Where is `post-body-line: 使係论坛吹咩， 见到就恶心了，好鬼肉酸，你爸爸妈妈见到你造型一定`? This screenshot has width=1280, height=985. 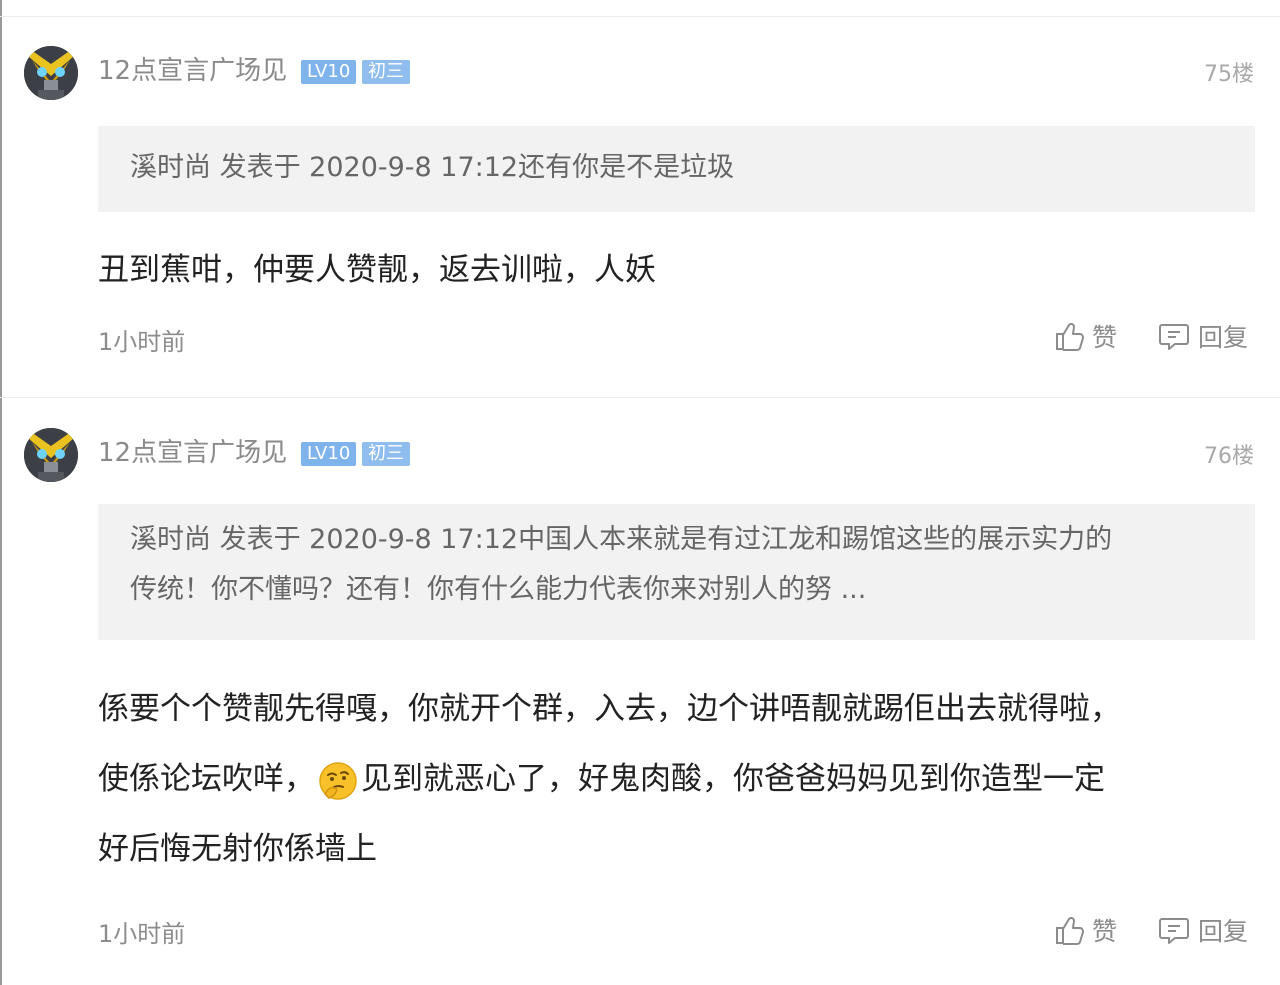 post-body-line: 使係论坛吹咩， 见到就恶心了，好鬼肉酸，你爸爸妈妈见到你造型一定 is located at coordinates (659, 779).